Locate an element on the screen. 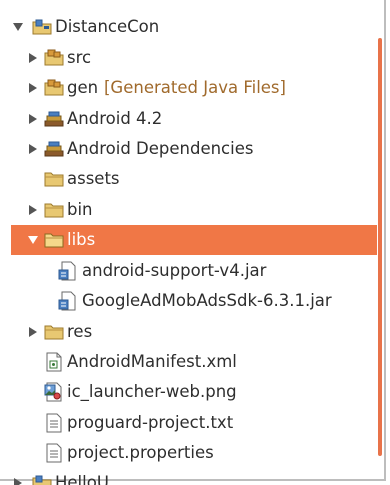 The width and height of the screenshot is (390, 485). tree-item-label: DistanceCon is located at coordinates (107, 26).